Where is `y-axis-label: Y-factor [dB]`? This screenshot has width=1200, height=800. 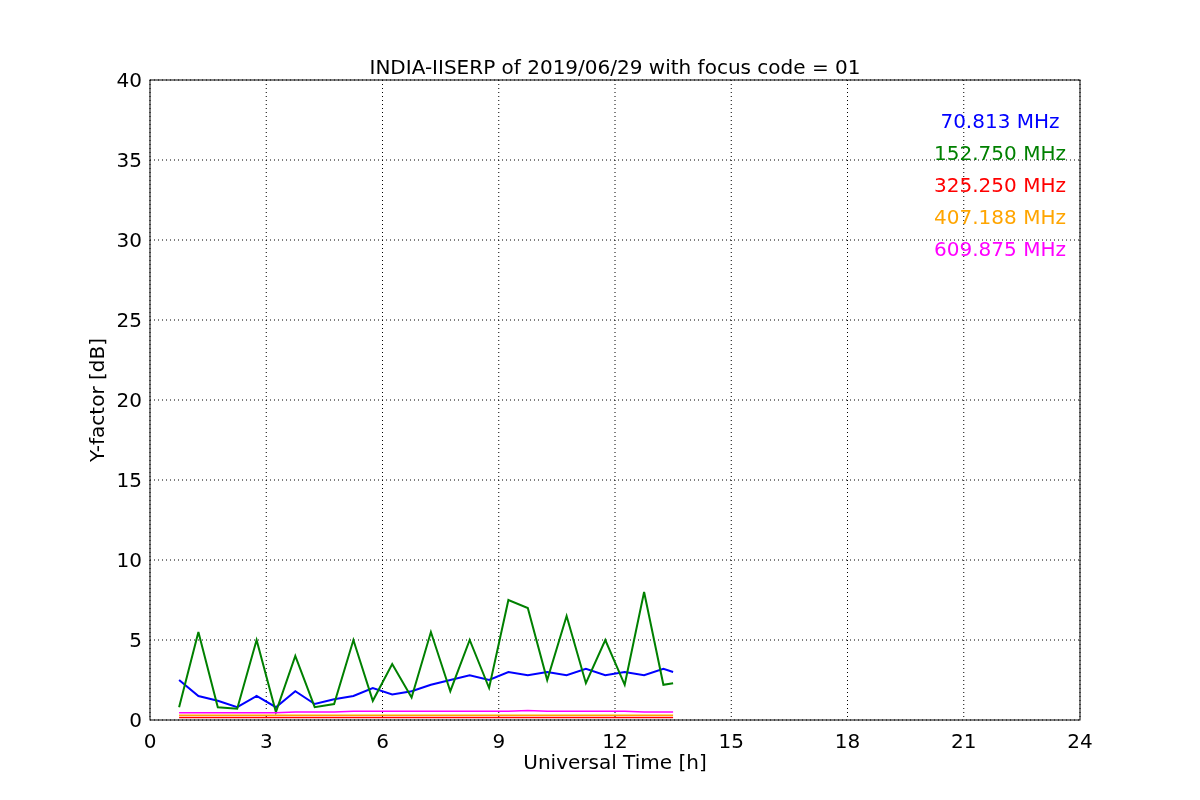 y-axis-label: Y-factor [dB] is located at coordinates (97, 400).